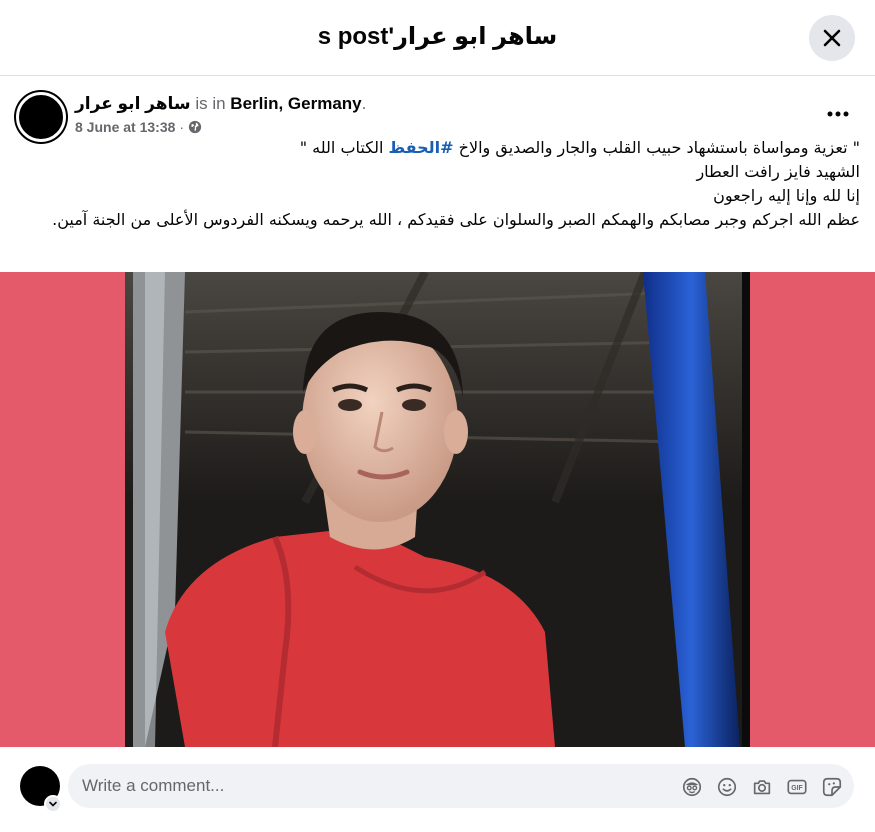  What do you see at coordinates (344, 147) in the screenshot?
I see `post-text-line-1-end: الكتاب الله "` at bounding box center [344, 147].